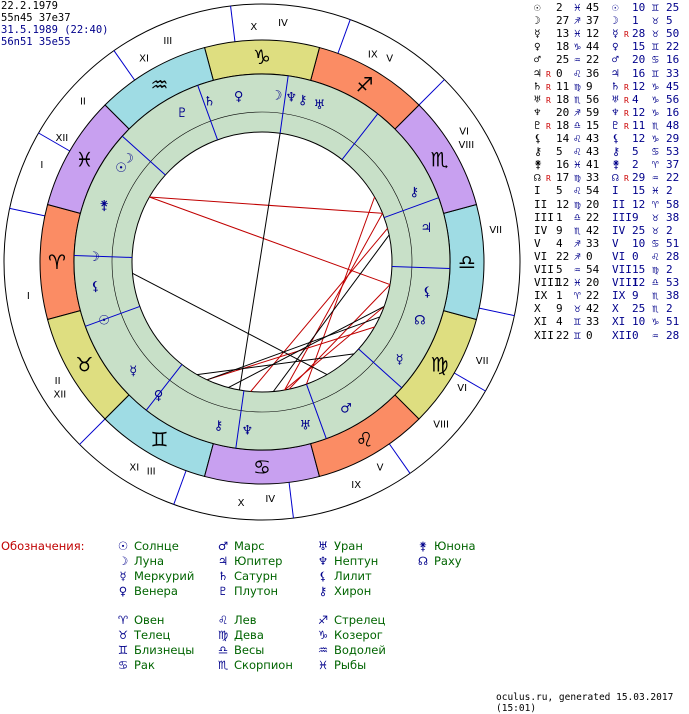  Describe the element at coordinates (537, 191) in the screenshot. I see `table-cell-g: I` at that location.